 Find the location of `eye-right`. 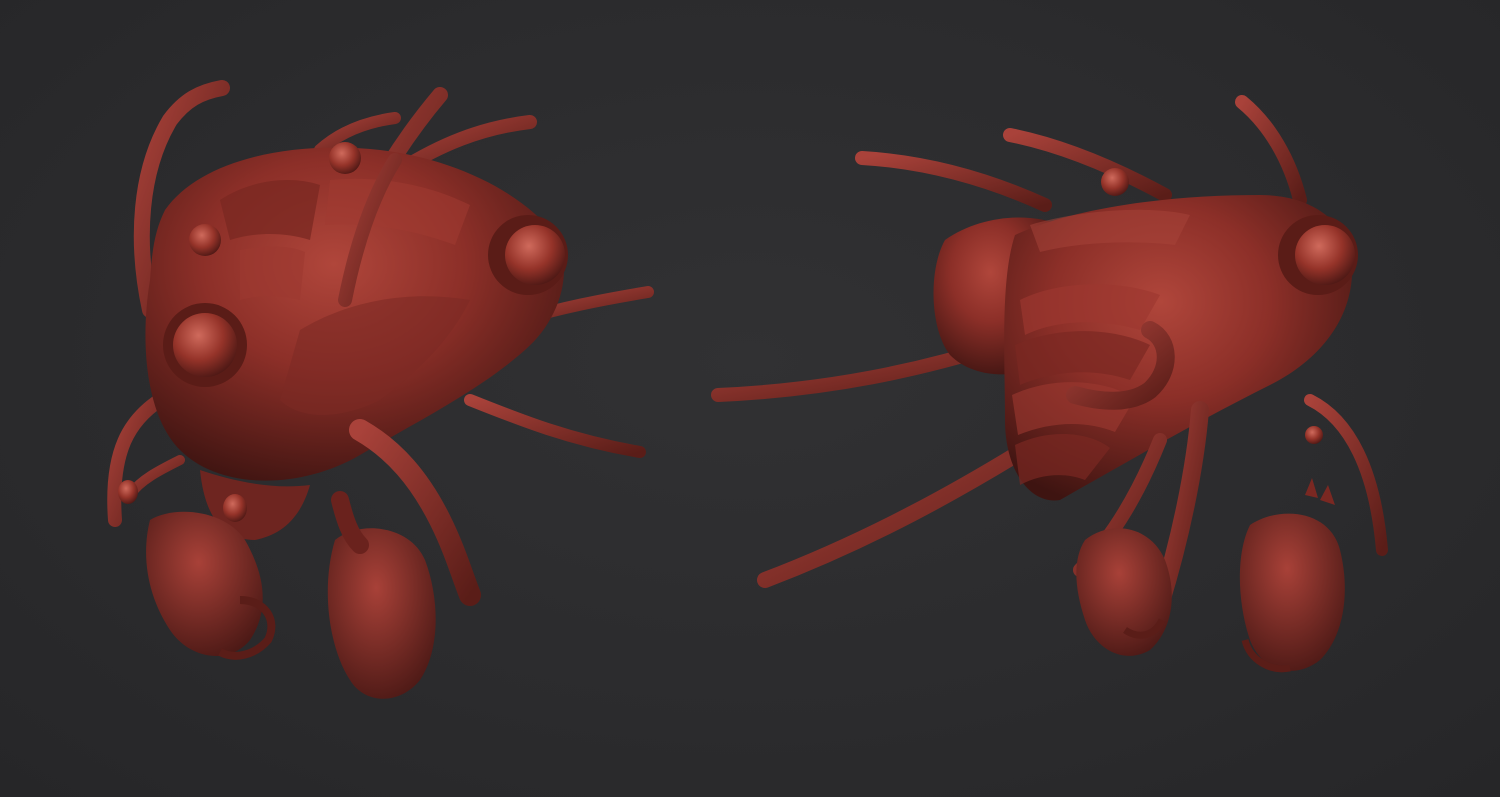

eye-right is located at coordinates (535, 255).